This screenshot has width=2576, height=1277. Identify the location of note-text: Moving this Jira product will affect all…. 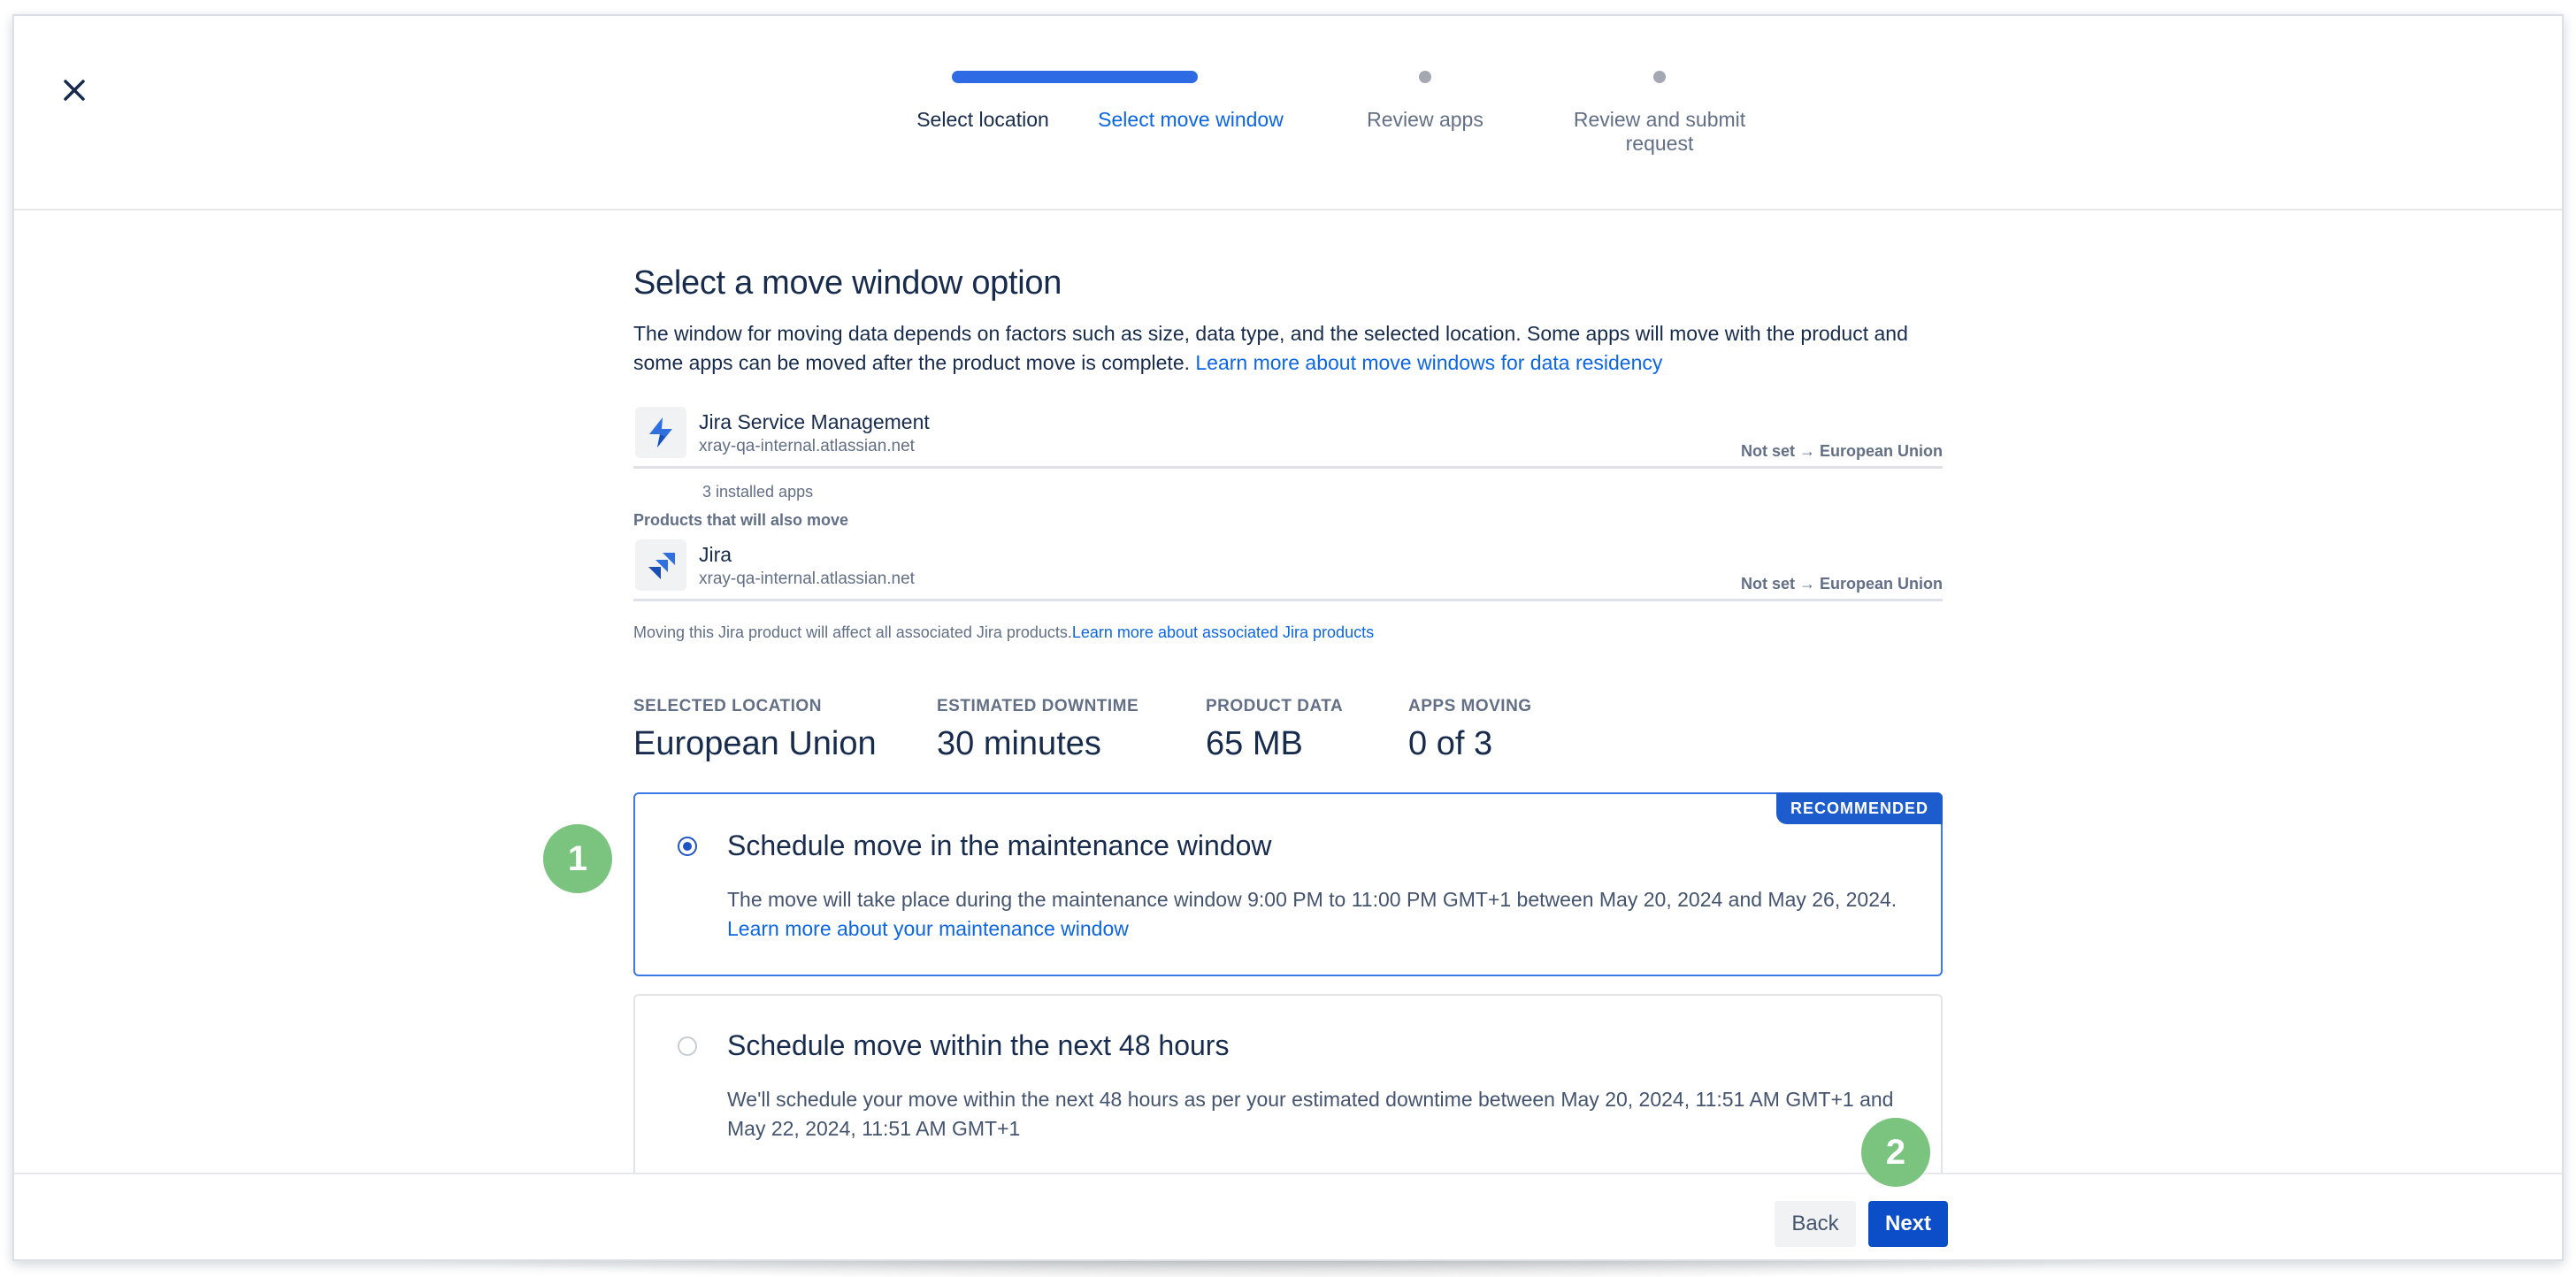
(852, 632).